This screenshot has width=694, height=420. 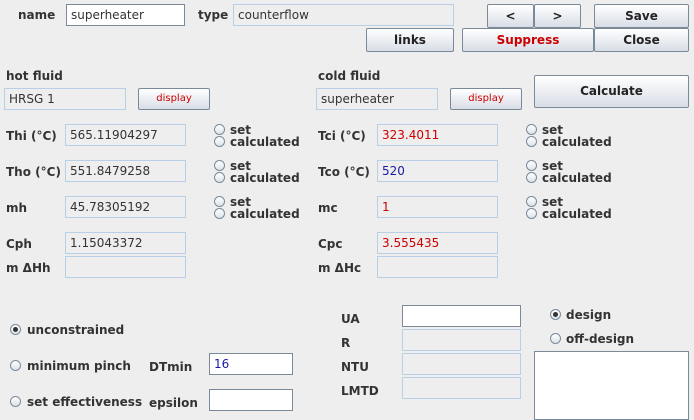 I want to click on name-field: superheater, so click(x=125, y=15).